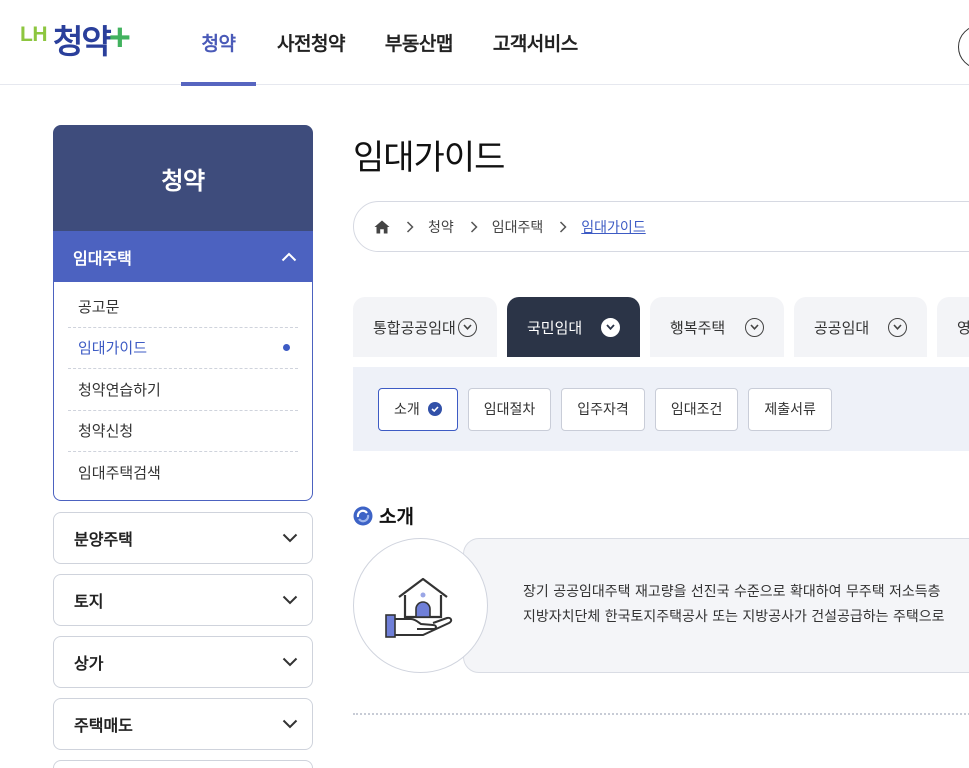 The width and height of the screenshot is (969, 768). I want to click on breadcrumb-current: 임대가이드, so click(613, 227).